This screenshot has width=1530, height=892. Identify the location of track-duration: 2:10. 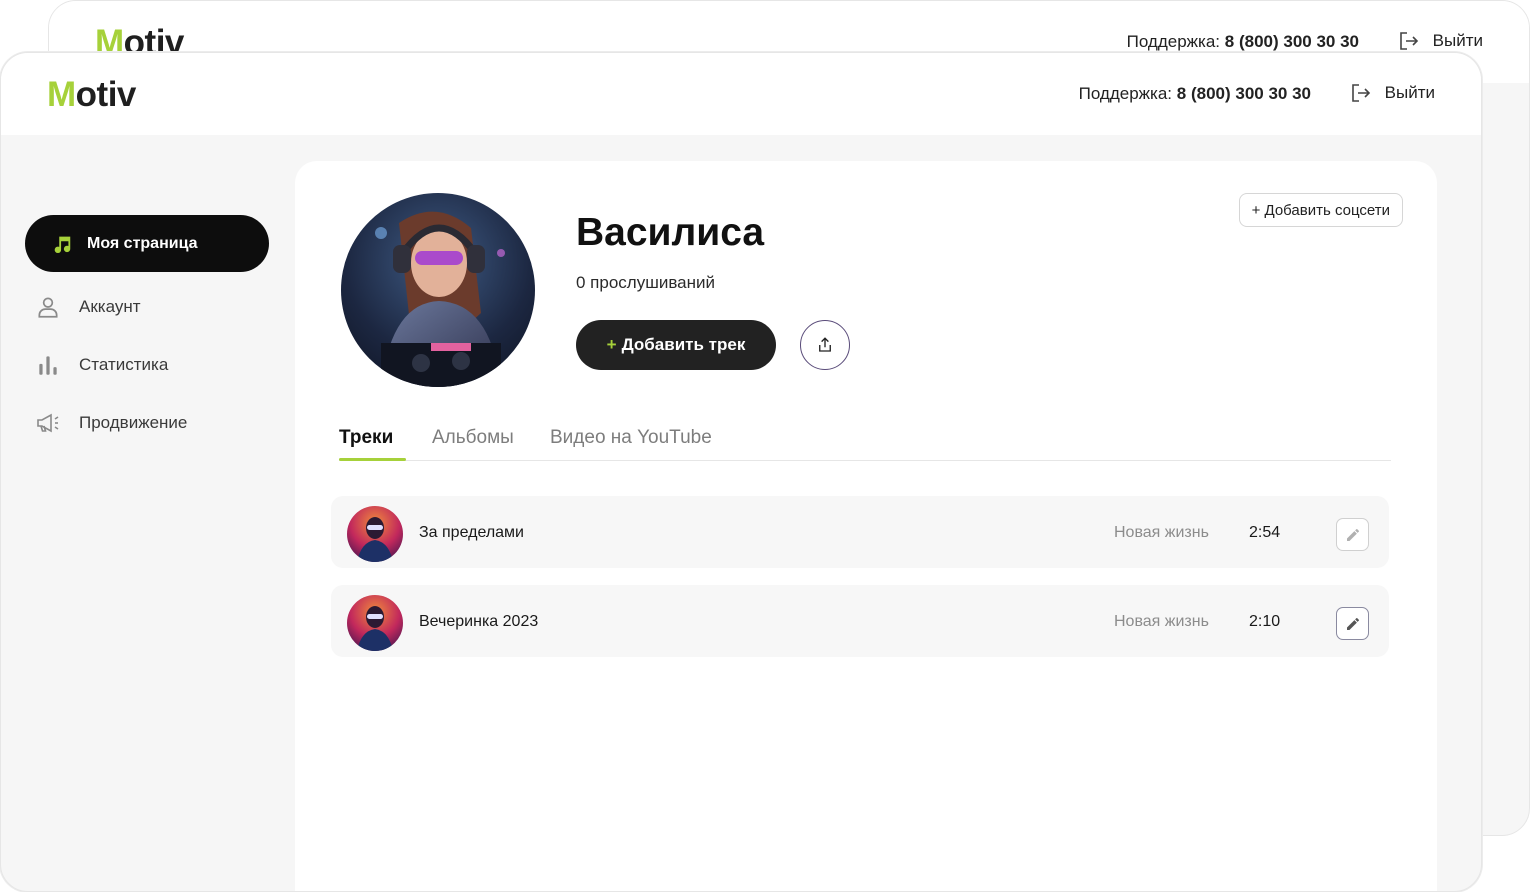
(1265, 621).